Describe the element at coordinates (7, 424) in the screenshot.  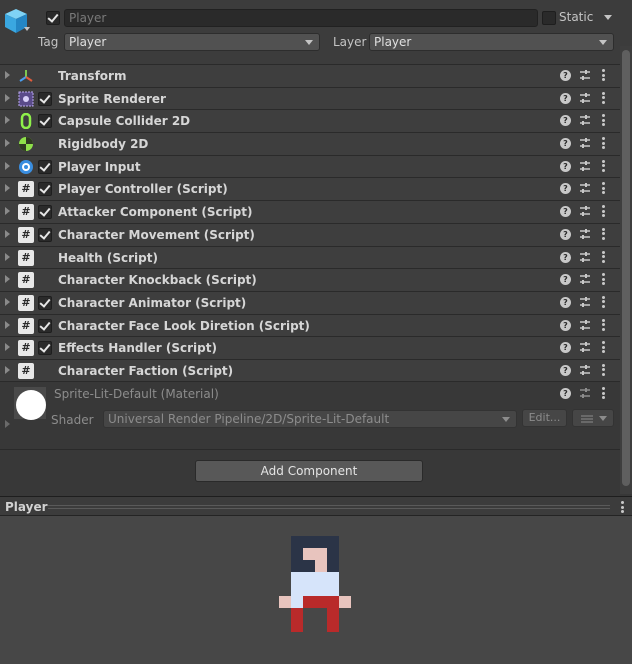
I see `material-fold-arrow-icon` at that location.